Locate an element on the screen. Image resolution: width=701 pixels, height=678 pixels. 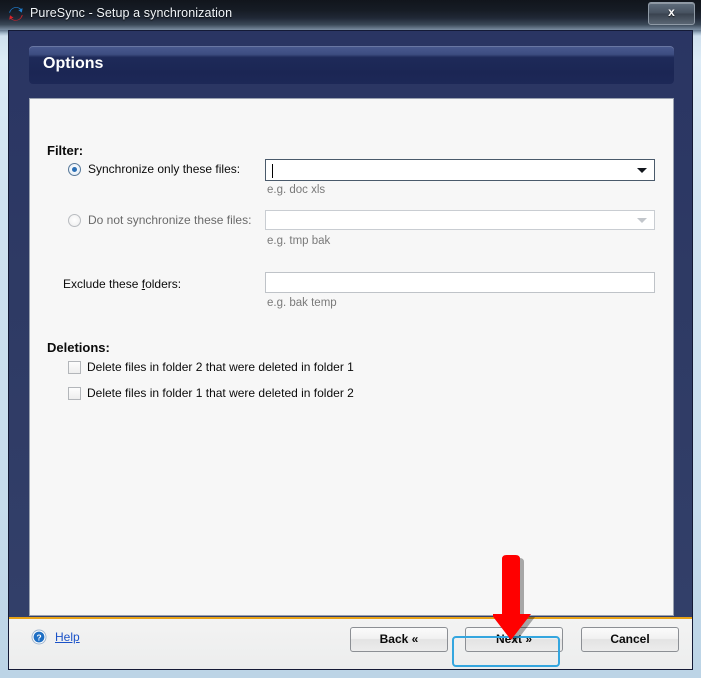
close-button: x is located at coordinates (671, 13).